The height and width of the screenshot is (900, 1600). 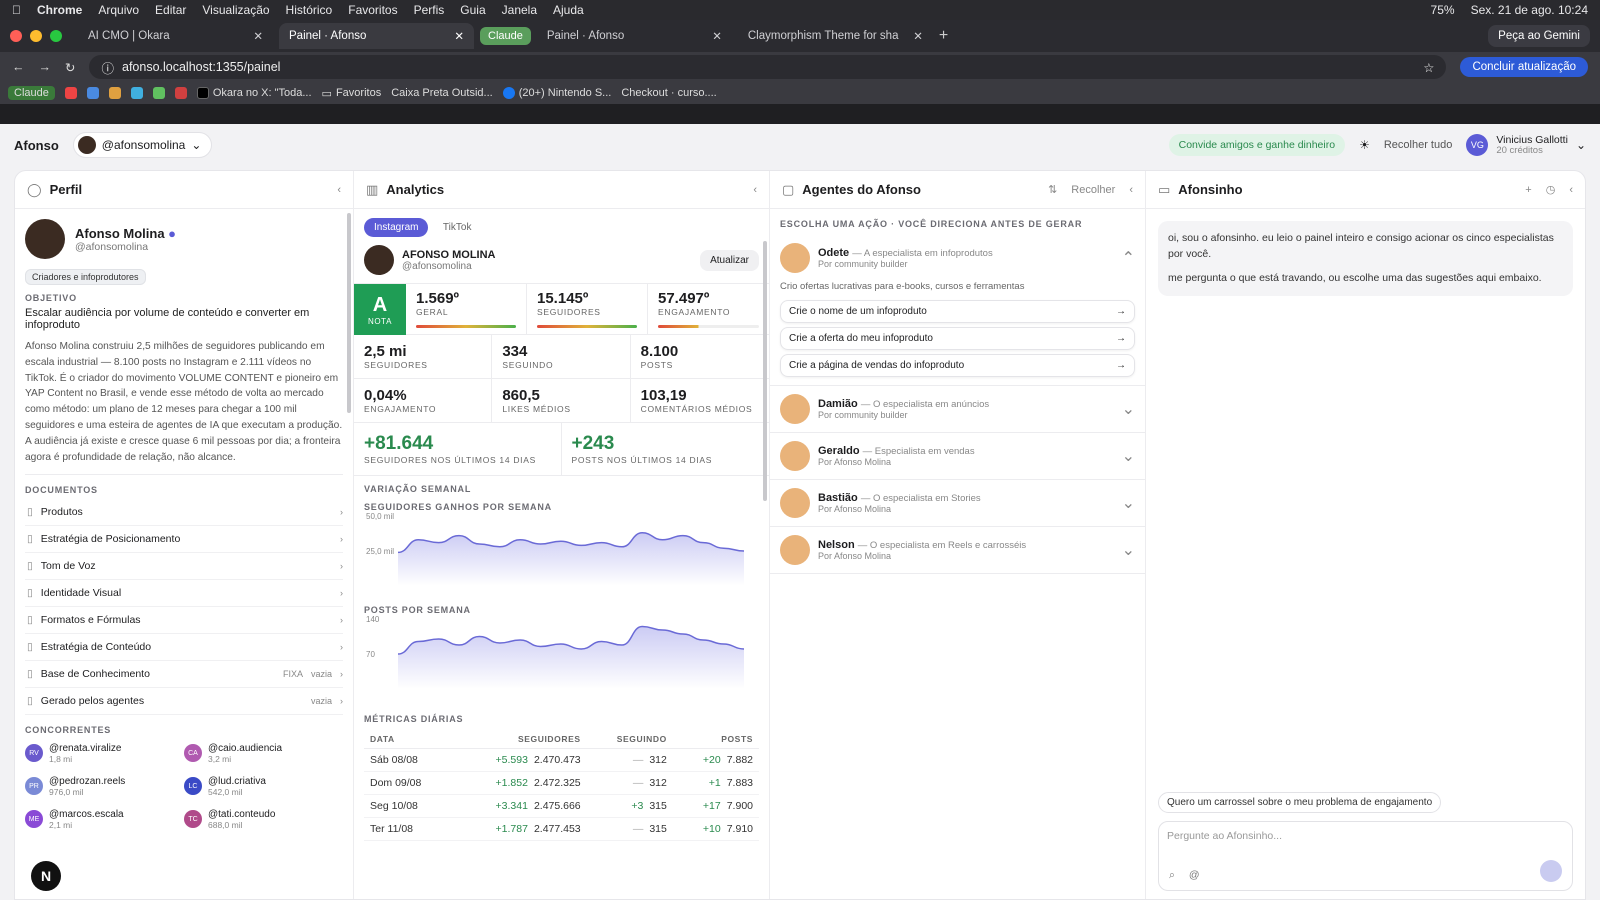 I want to click on user-menu: VG Vinicius Gallotti 20 créditos ⌄, so click(x=1526, y=145).